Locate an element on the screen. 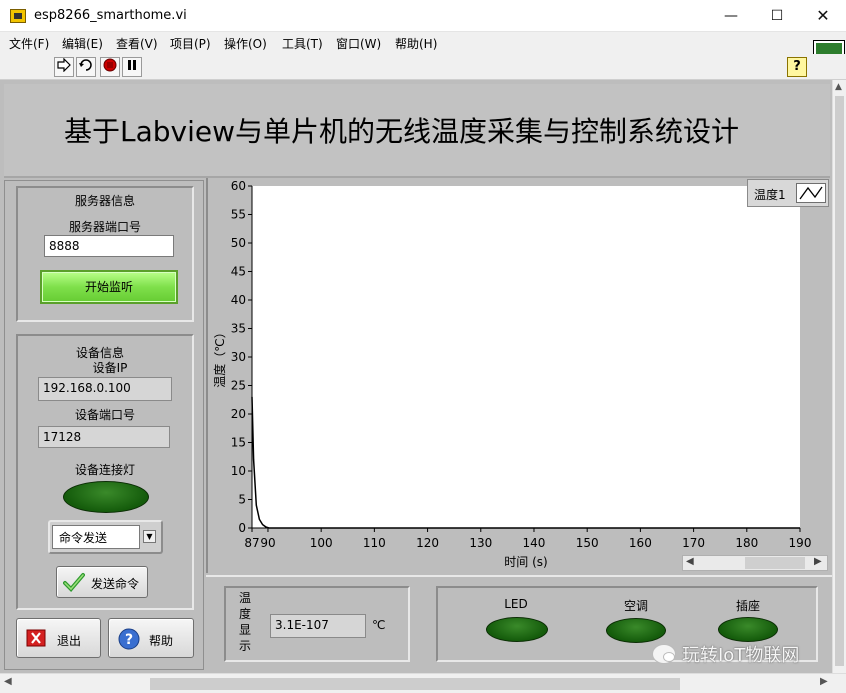 The image size is (846, 693). scroll-up-icon: ▲ is located at coordinates (838, 87).